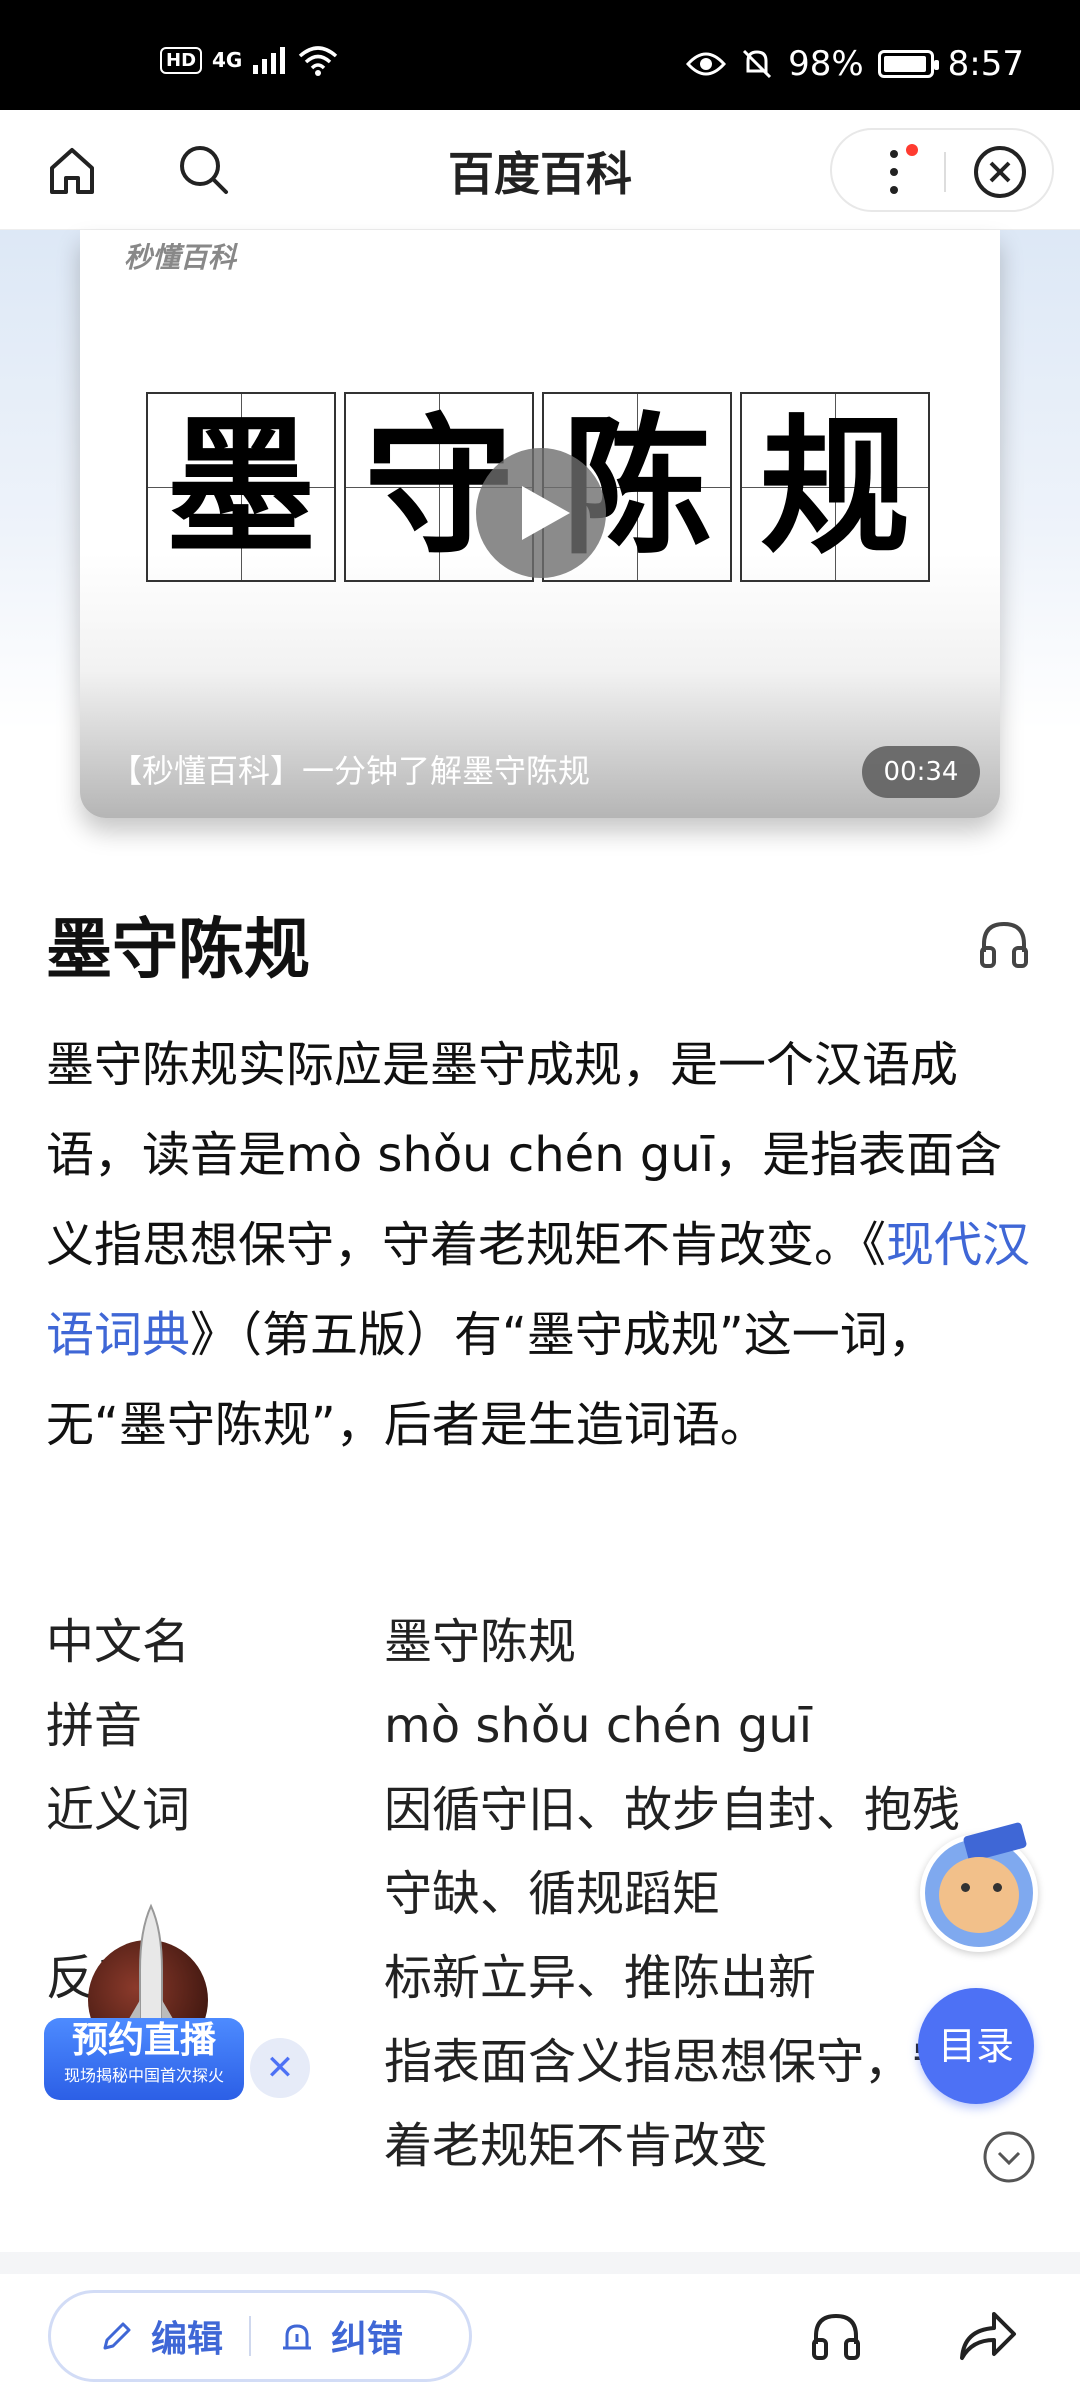 The image size is (1080, 2400). Describe the element at coordinates (942, 170) in the screenshot. I see `mini-program-capsule` at that location.